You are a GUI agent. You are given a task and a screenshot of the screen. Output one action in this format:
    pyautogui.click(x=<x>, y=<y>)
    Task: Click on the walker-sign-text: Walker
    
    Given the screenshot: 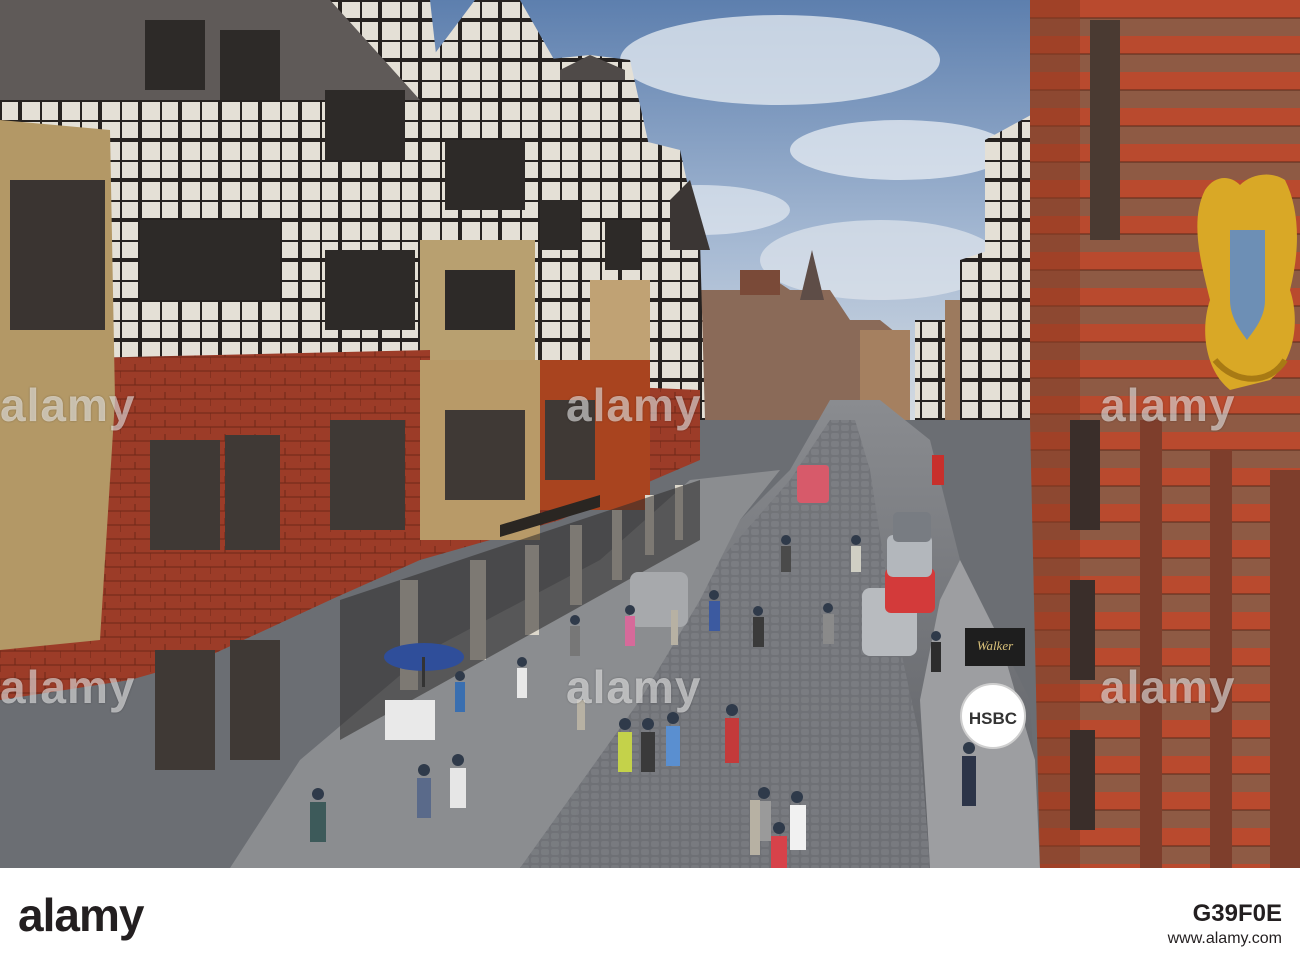 What is the action you would take?
    pyautogui.click(x=995, y=645)
    